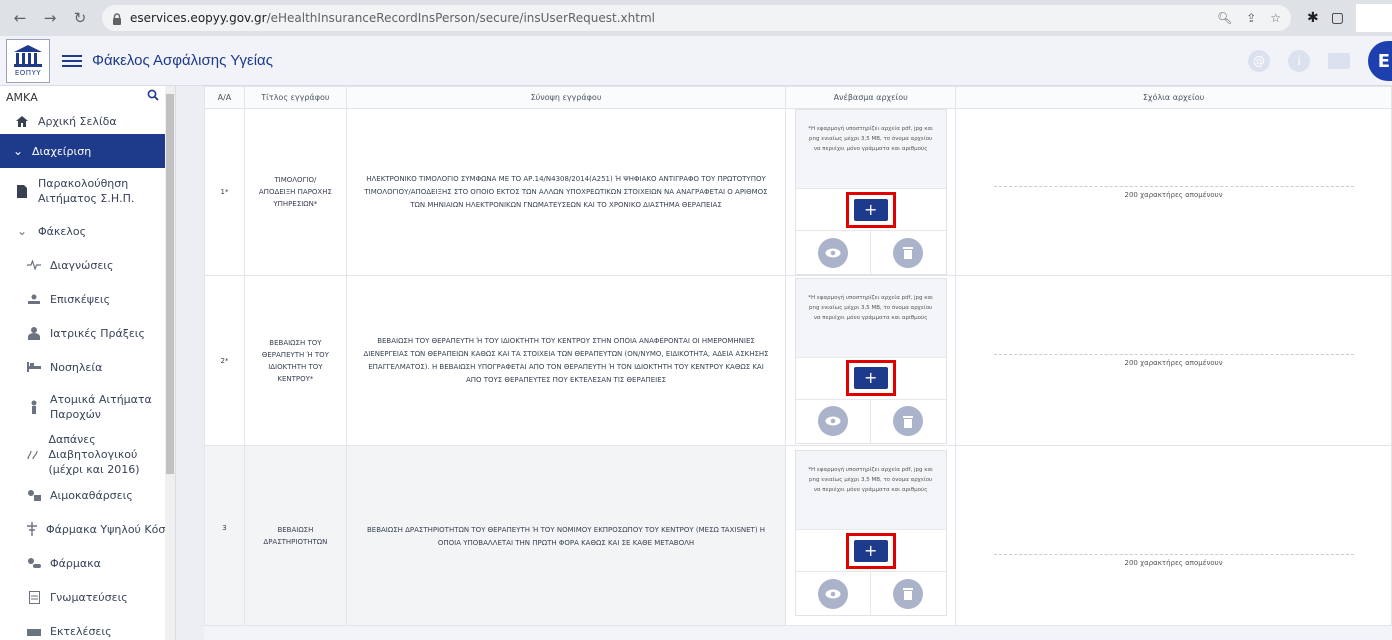 The height and width of the screenshot is (640, 1392). I want to click on comment-counter: 200 χαρακτήρες απομένουν, so click(1173, 192).